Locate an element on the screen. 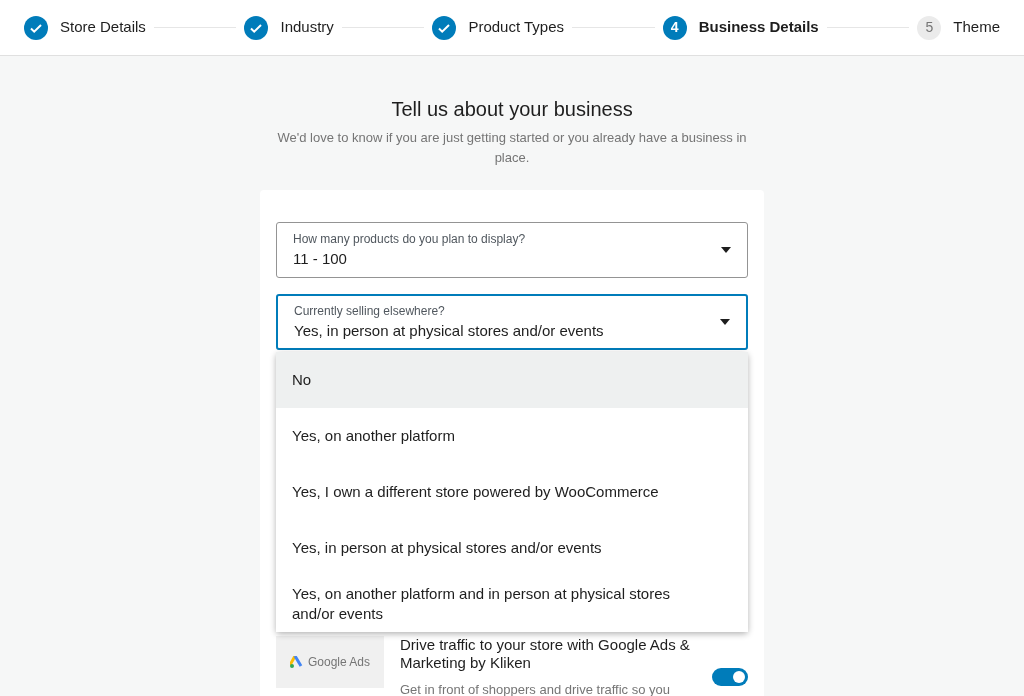  step-number: 5 is located at coordinates (929, 27).